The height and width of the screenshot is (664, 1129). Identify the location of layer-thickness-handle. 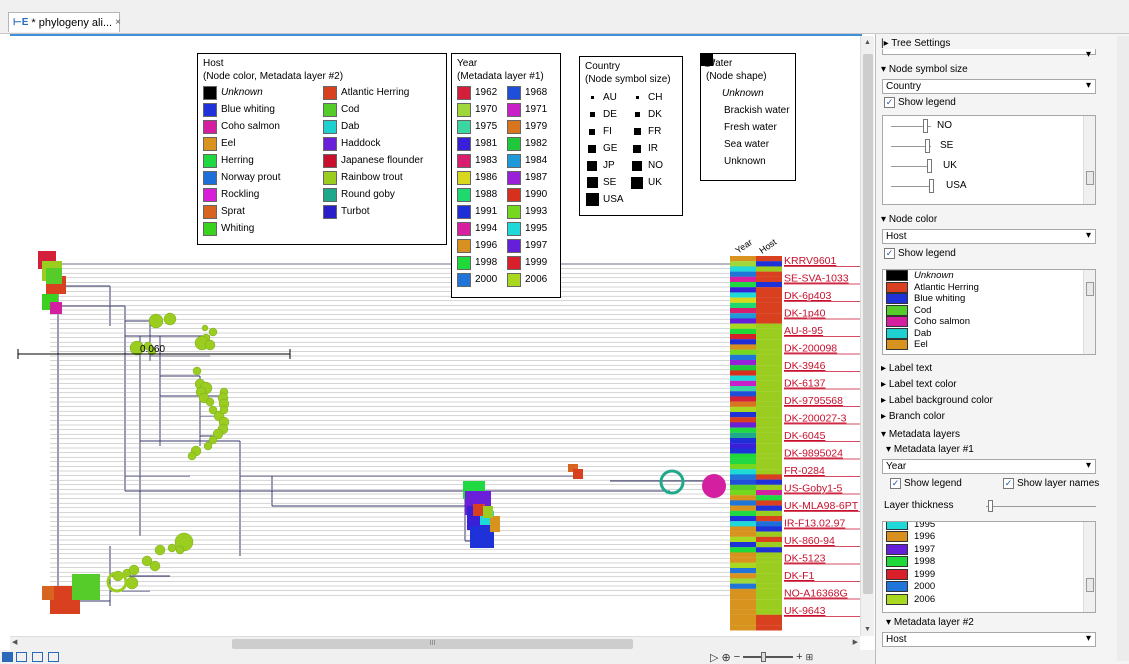
(990, 506).